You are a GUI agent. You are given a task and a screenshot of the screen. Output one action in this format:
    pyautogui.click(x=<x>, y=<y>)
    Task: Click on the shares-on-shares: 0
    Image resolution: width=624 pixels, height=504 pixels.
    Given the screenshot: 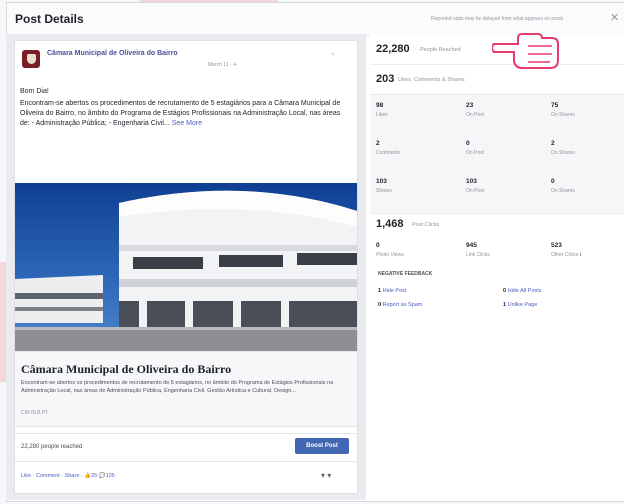 What is the action you would take?
    pyautogui.click(x=553, y=181)
    